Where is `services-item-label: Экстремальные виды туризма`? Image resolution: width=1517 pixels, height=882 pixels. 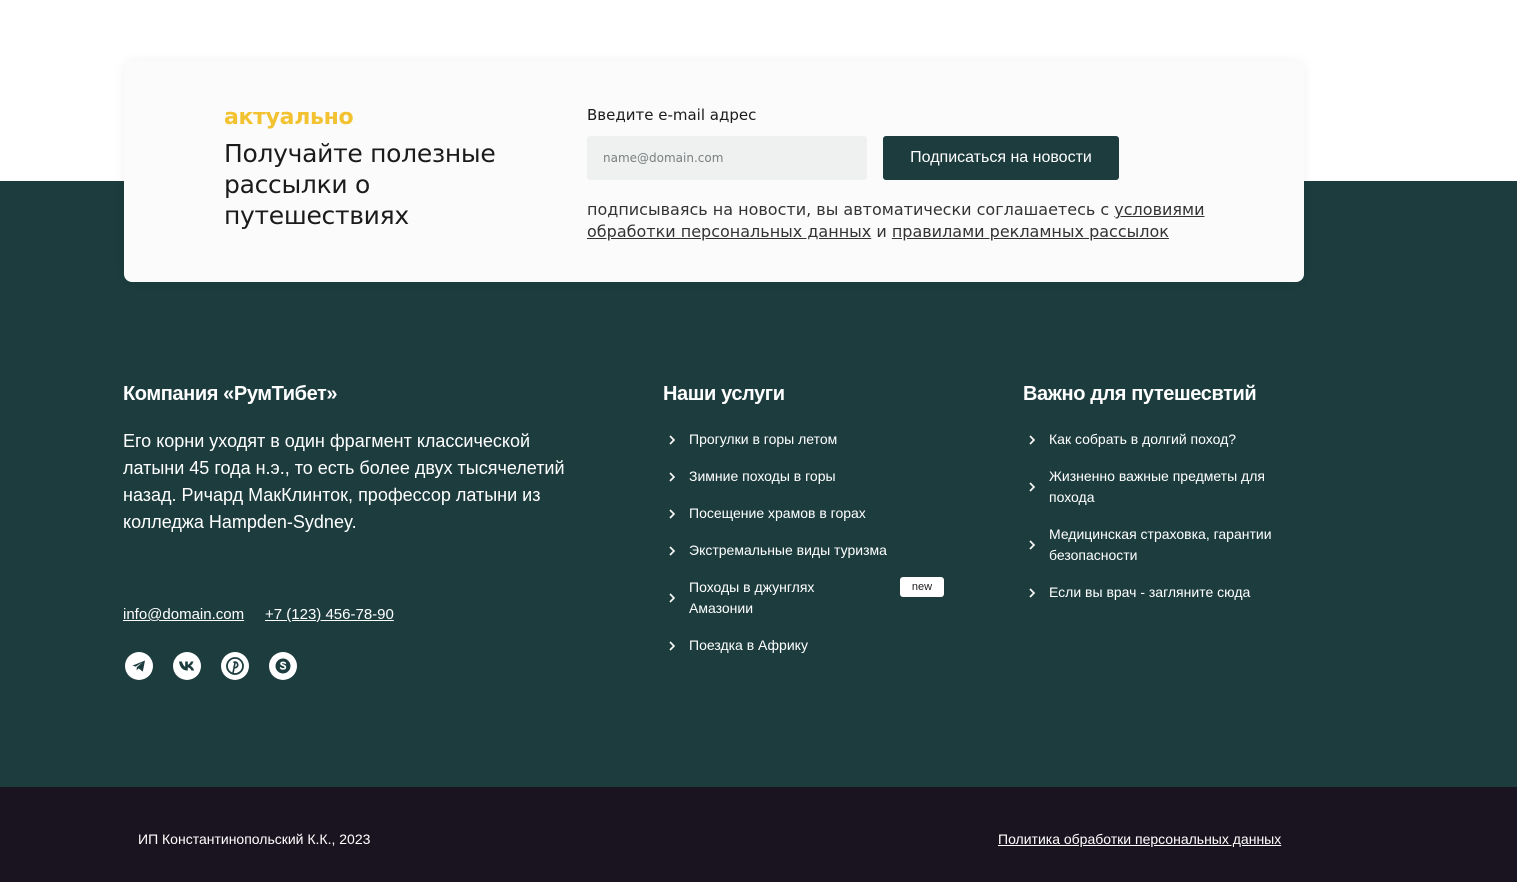
services-item-label: Экстремальные виды туризма is located at coordinates (788, 550).